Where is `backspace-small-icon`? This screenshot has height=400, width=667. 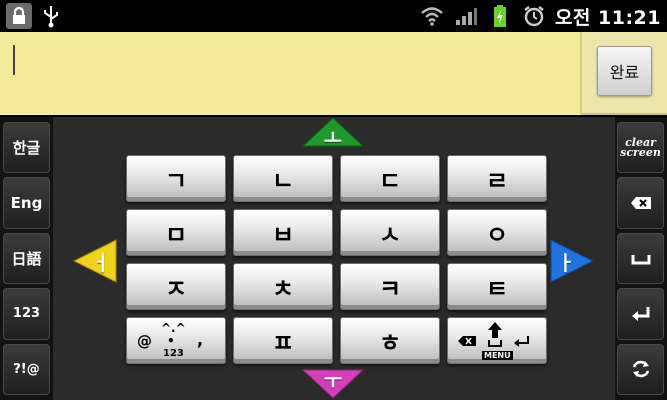
backspace-small-icon is located at coordinates (467, 341).